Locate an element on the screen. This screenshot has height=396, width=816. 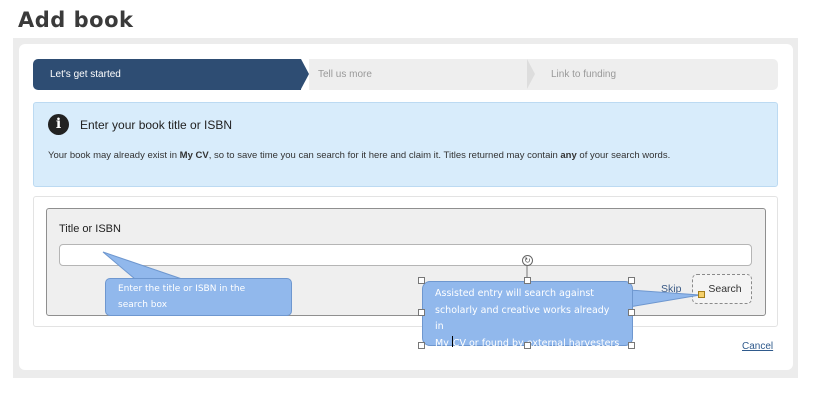
step-link-to-funding: Link to funding is located at coordinates (656, 74).